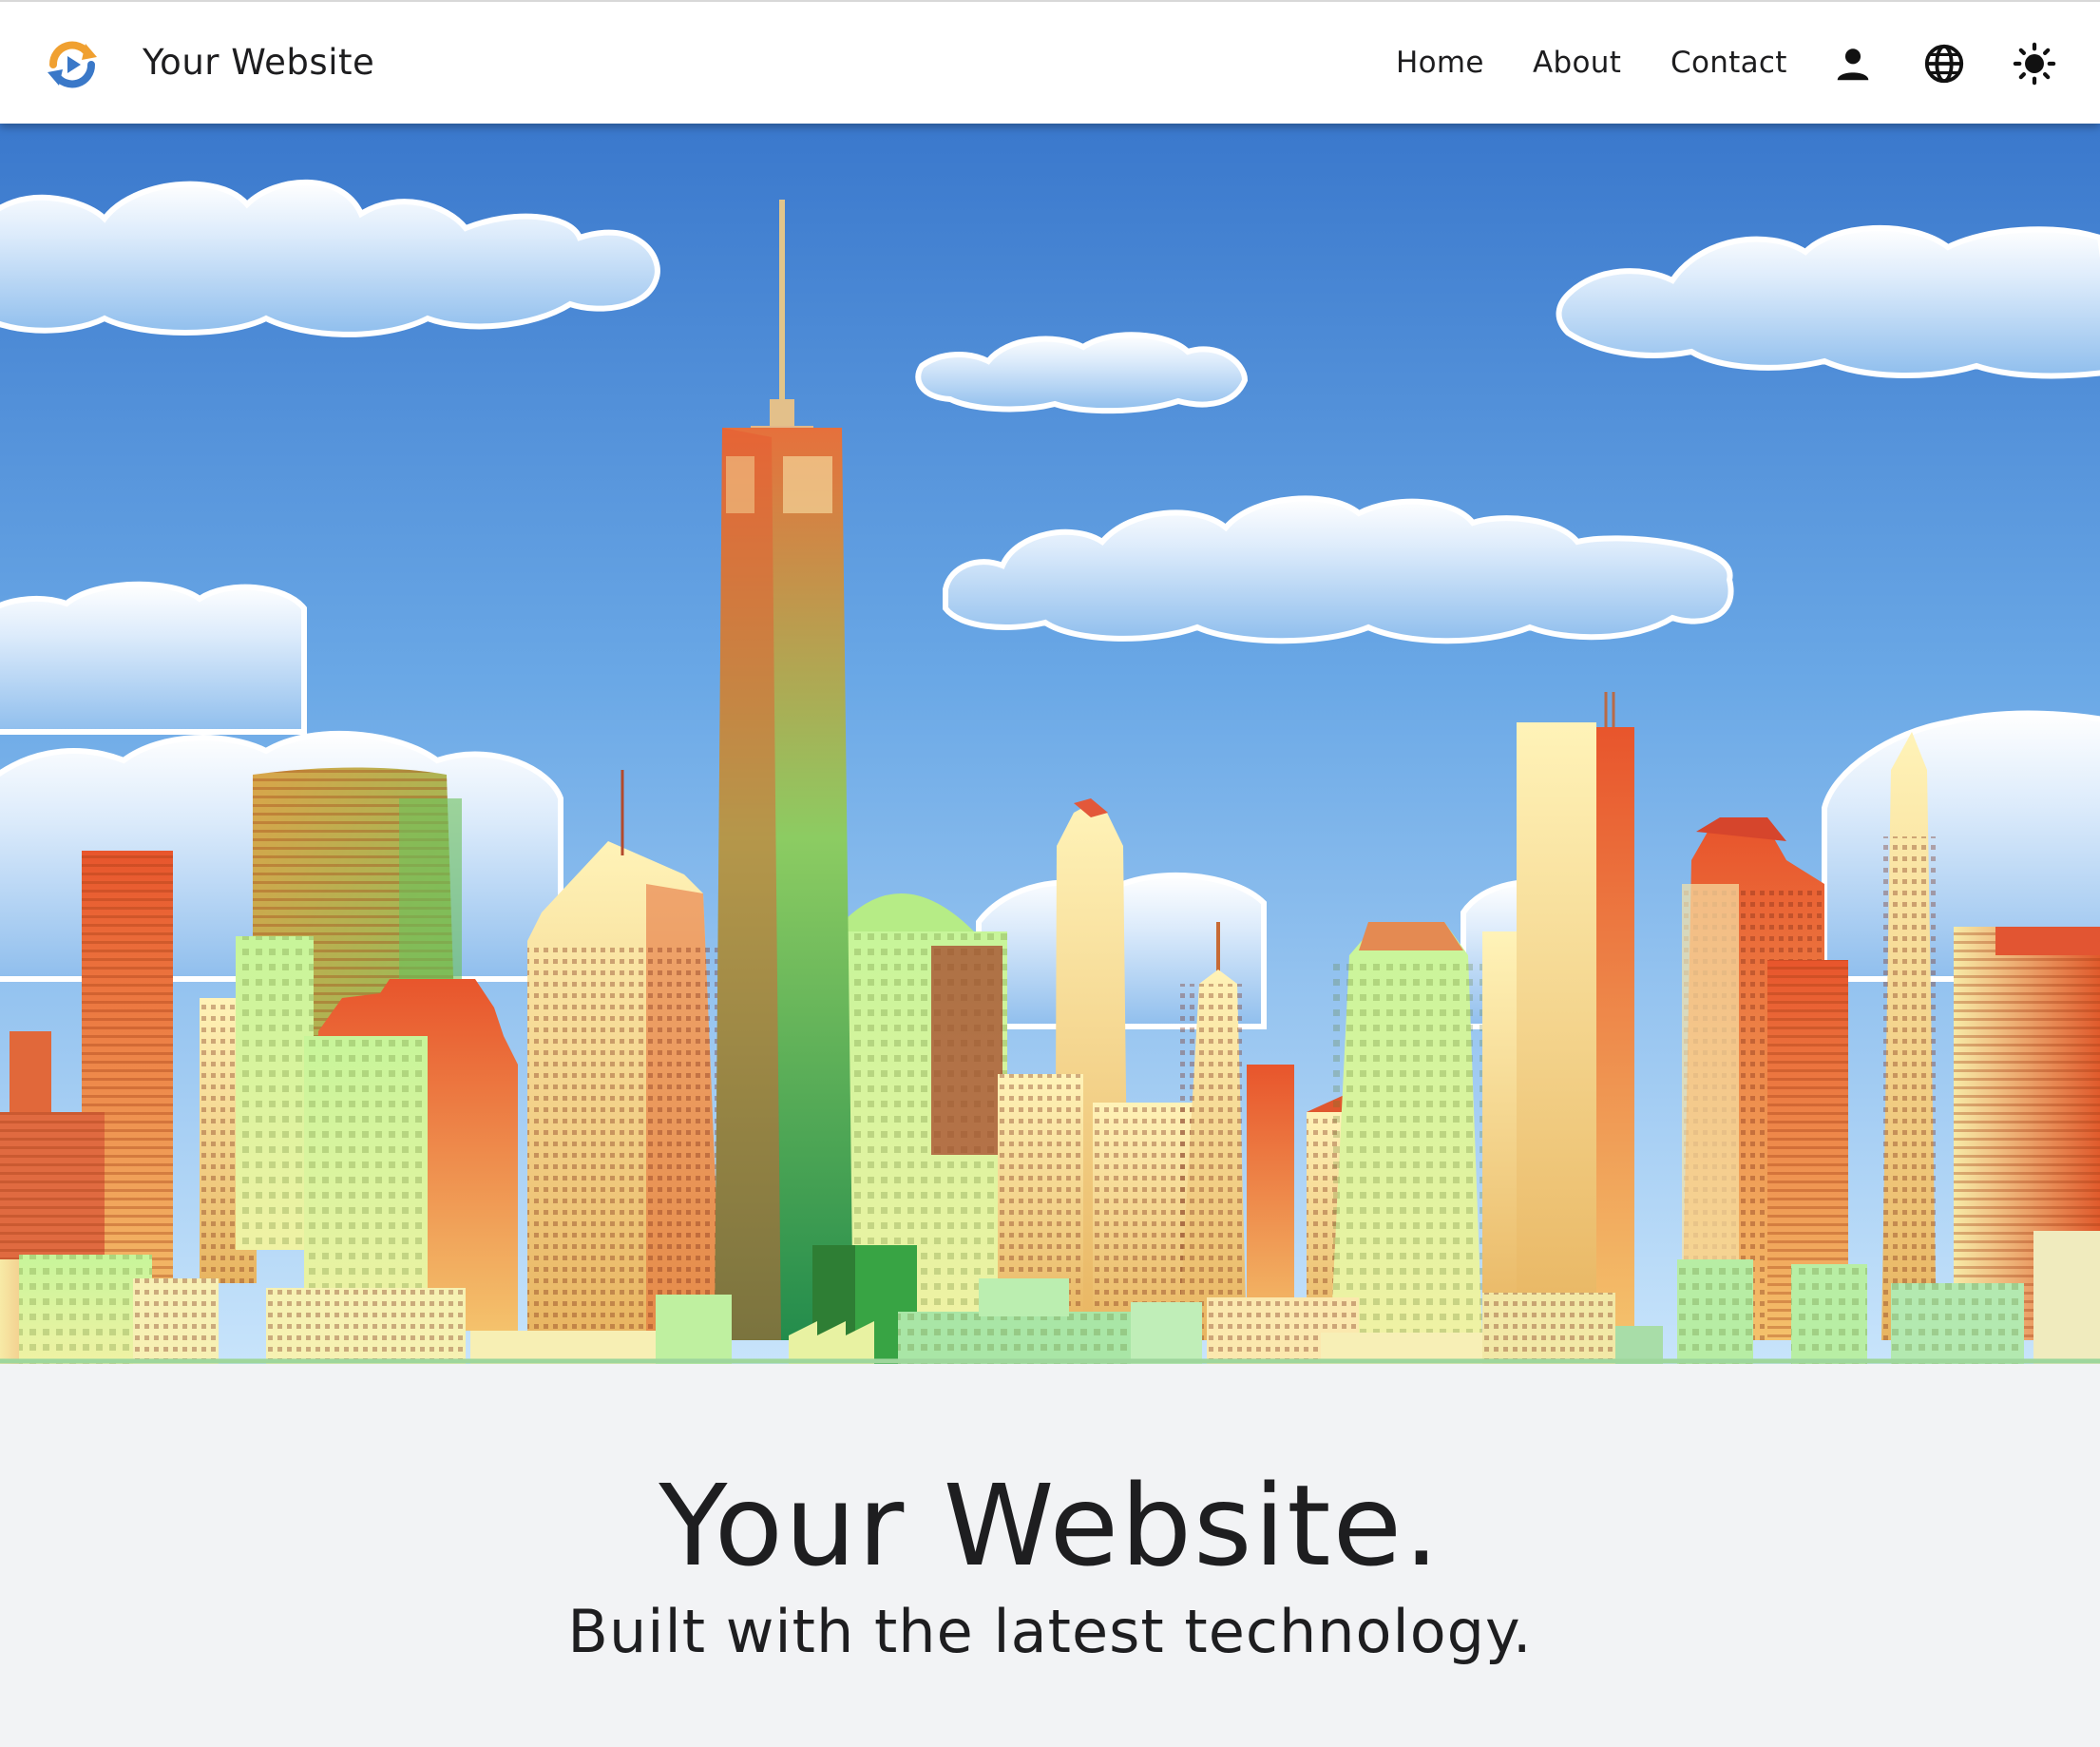 Image resolution: width=2100 pixels, height=1747 pixels. I want to click on nav-link-home: Home, so click(1440, 63).